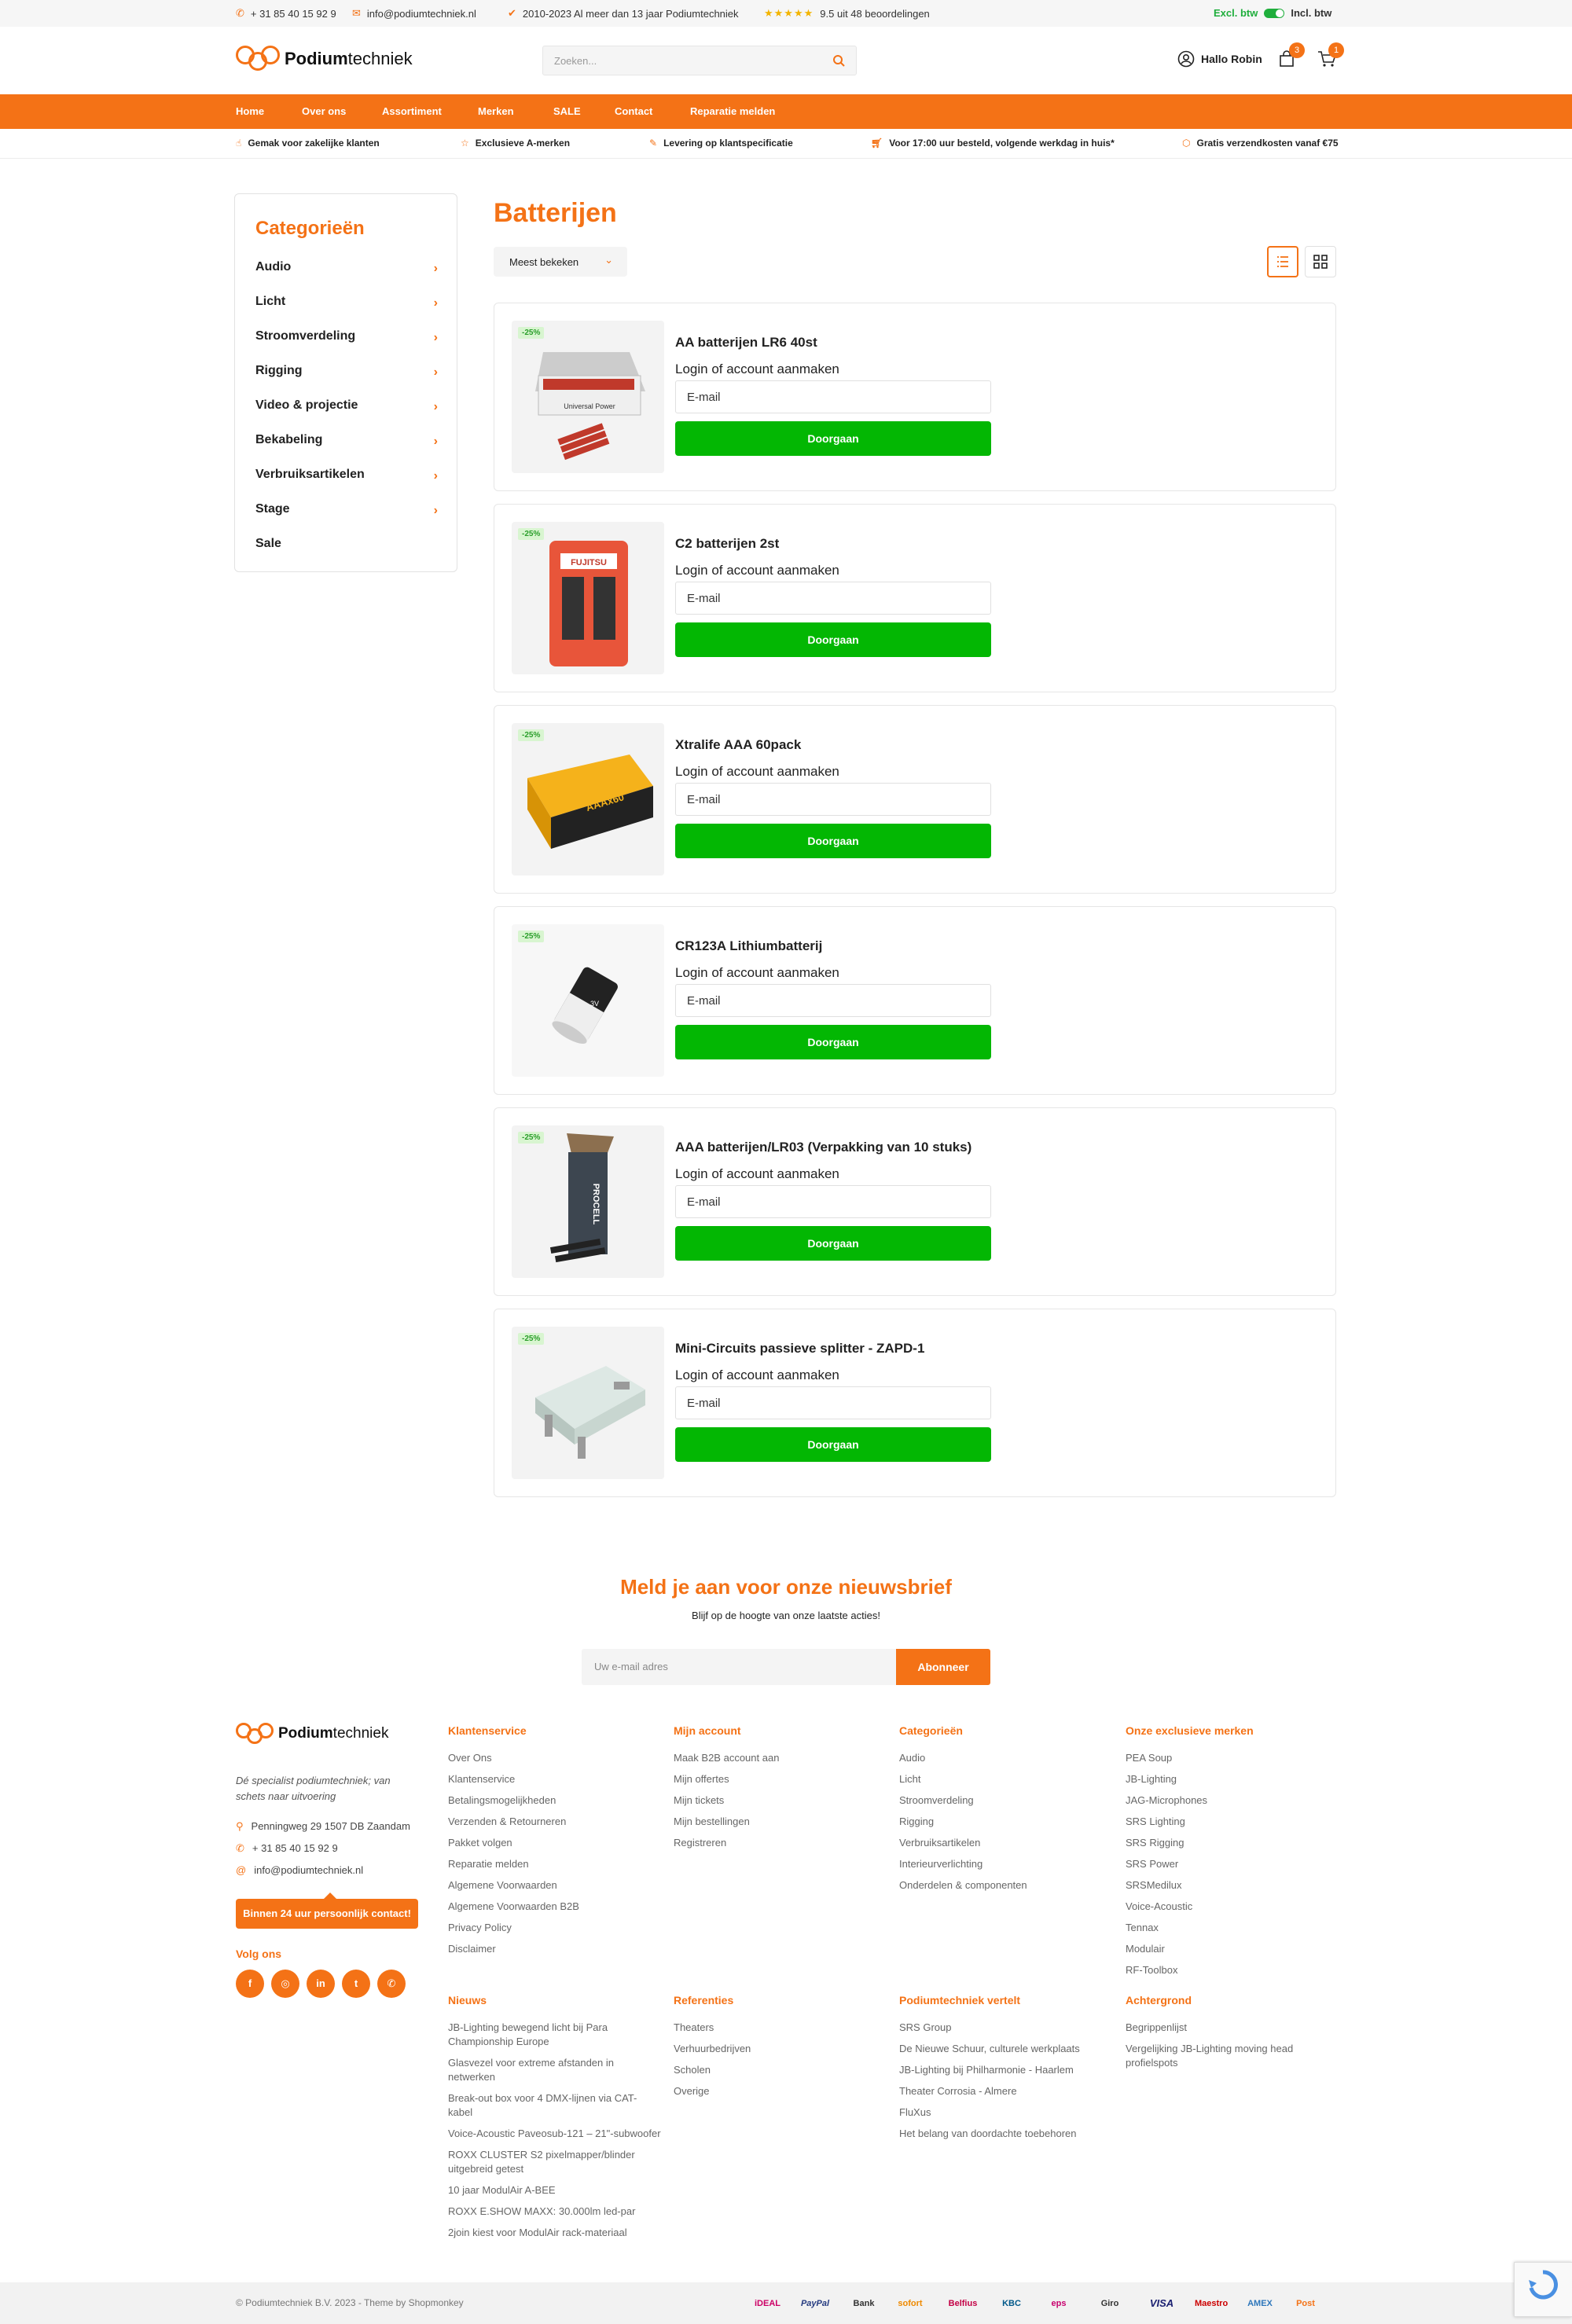 The width and height of the screenshot is (1572, 2324). What do you see at coordinates (1154, 1886) in the screenshot?
I see `footer-link: SRSMedilux` at bounding box center [1154, 1886].